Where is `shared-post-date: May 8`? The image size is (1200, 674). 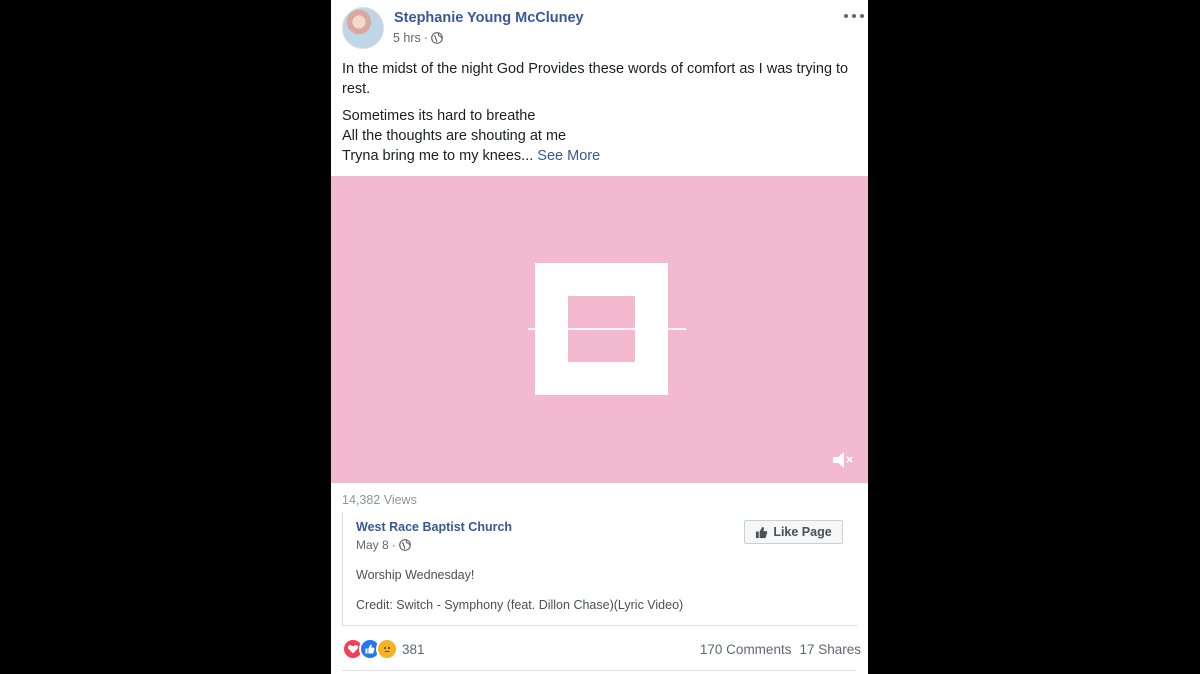
shared-post-date: May 8 is located at coordinates (372, 545).